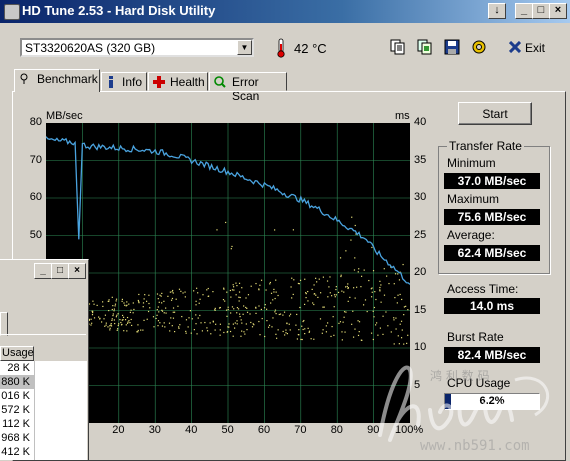 Image resolution: width=570 pixels, height=461 pixels. I want to click on right-tick-label: 10, so click(420, 347).